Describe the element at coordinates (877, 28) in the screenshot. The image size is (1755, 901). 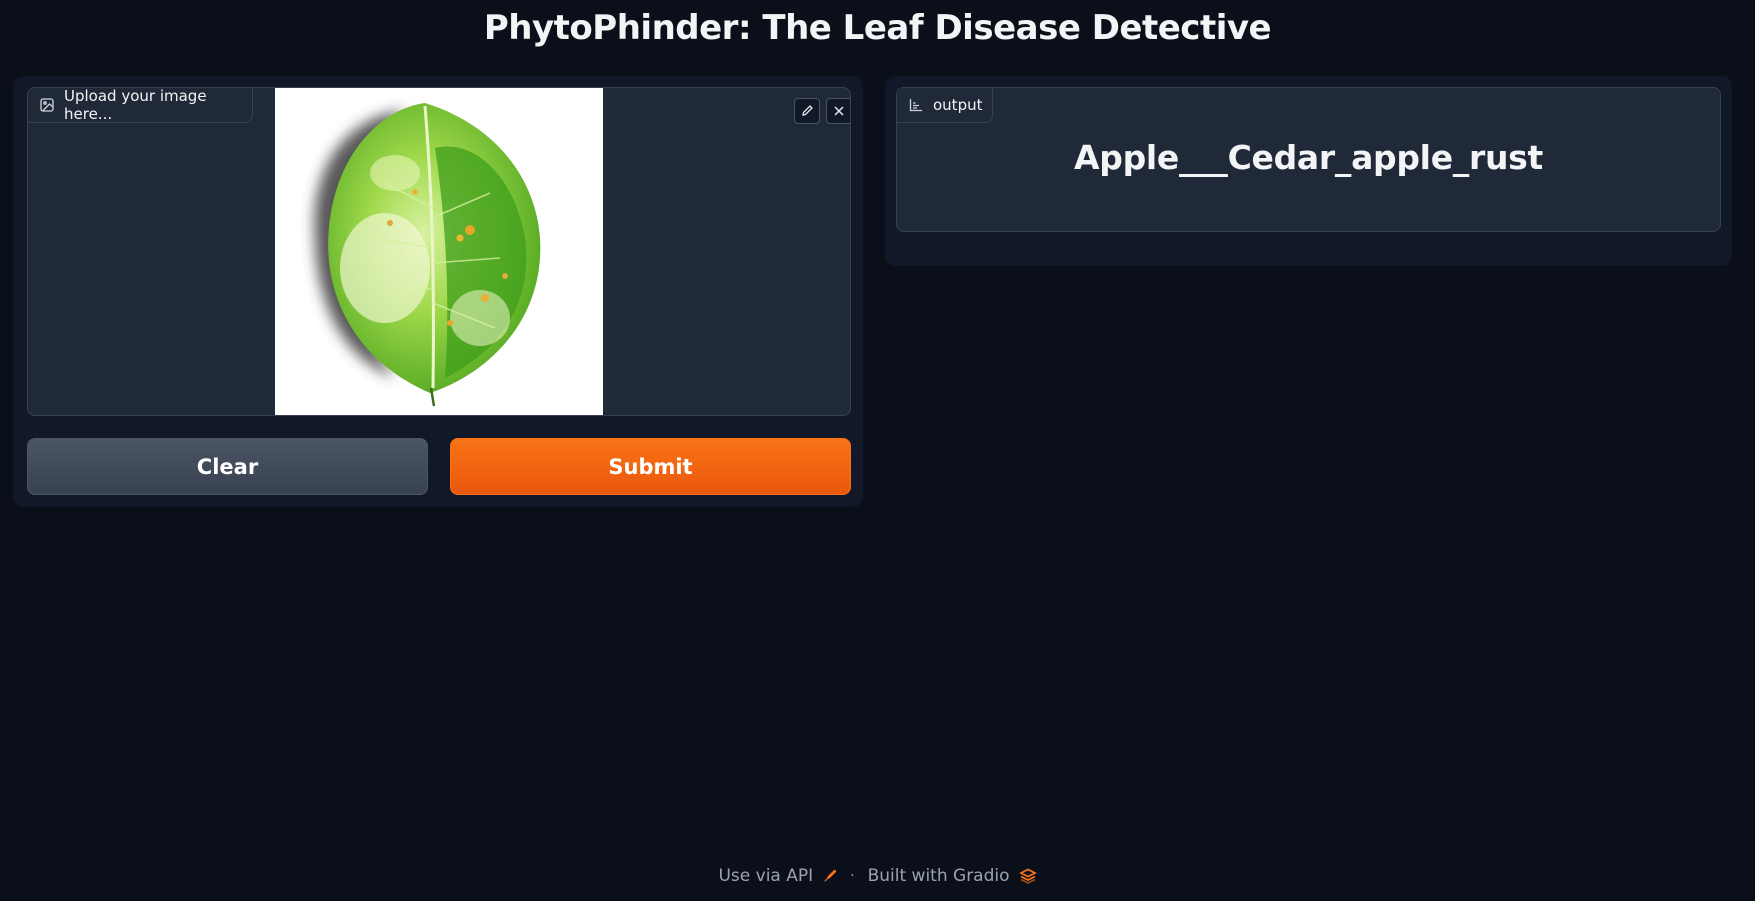
I see `page-title: PhytoPhinder: The Leaf Disease Detective` at that location.